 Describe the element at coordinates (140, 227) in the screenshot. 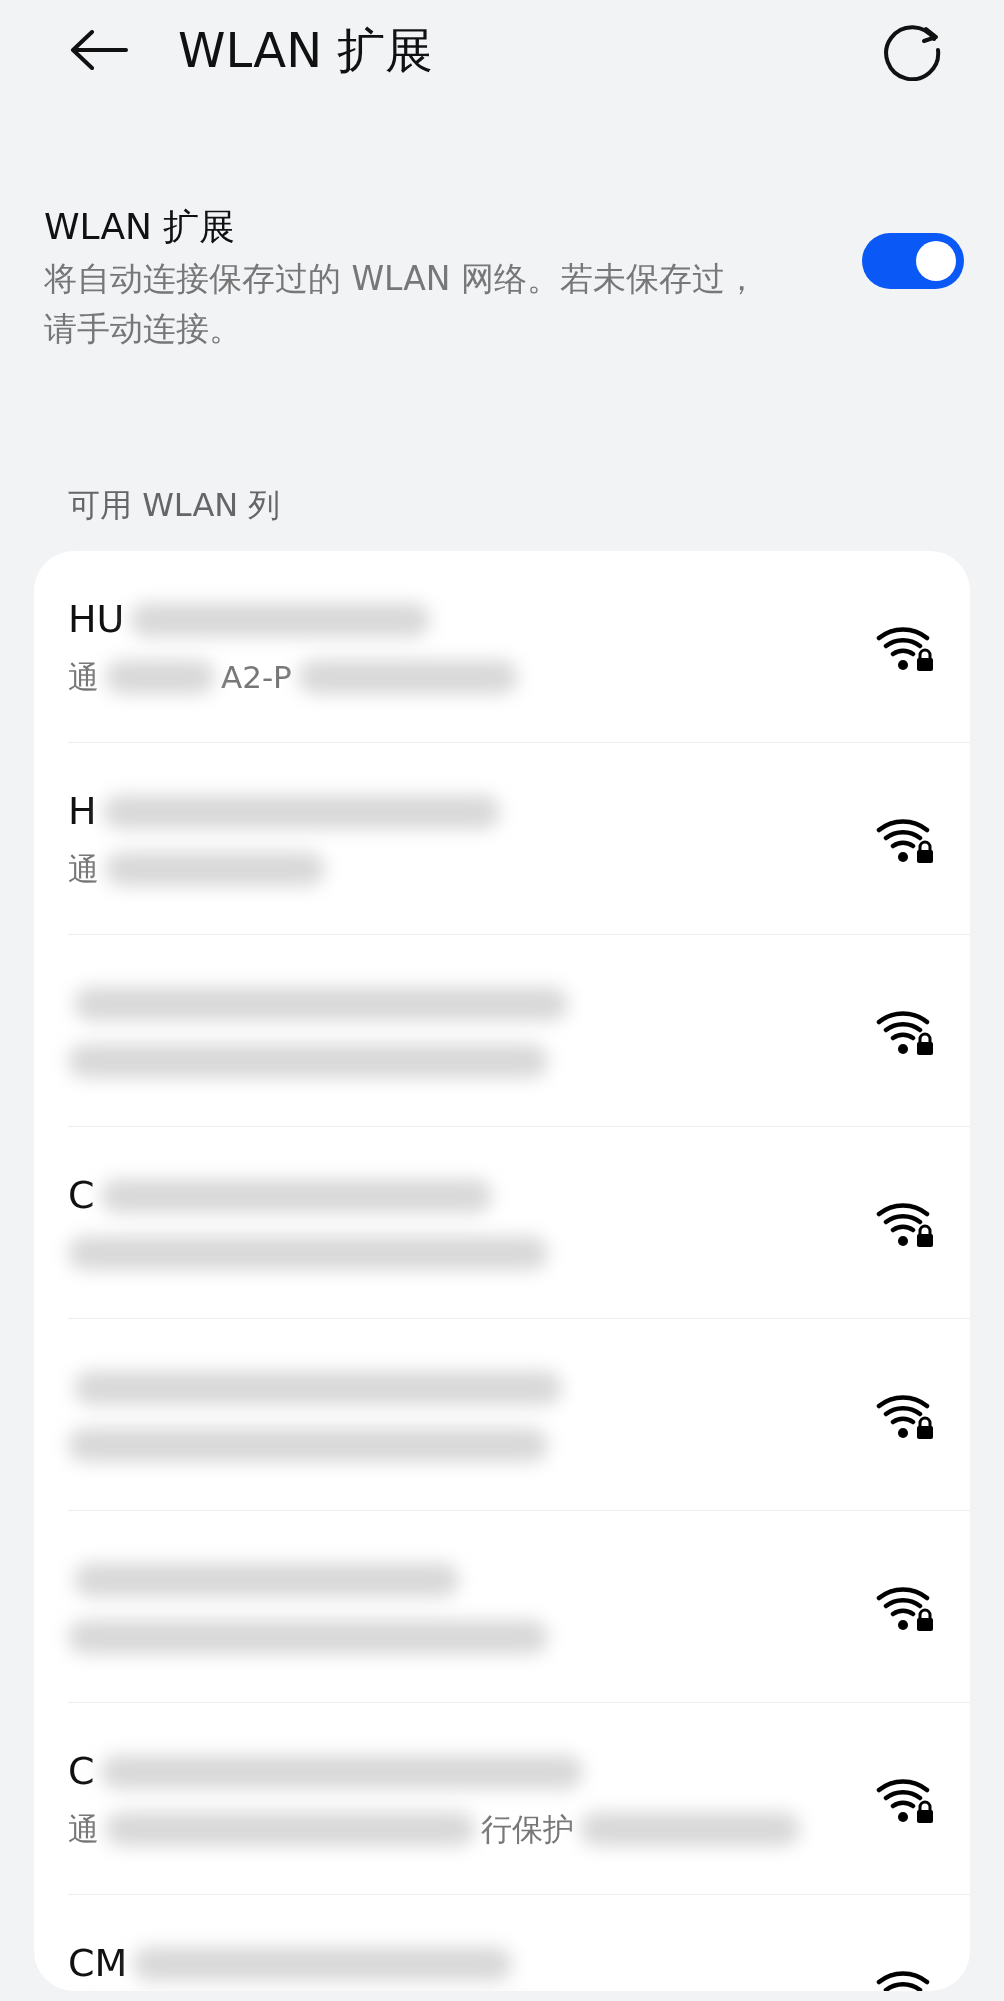

I see `setting-title: WLAN 扩展` at that location.